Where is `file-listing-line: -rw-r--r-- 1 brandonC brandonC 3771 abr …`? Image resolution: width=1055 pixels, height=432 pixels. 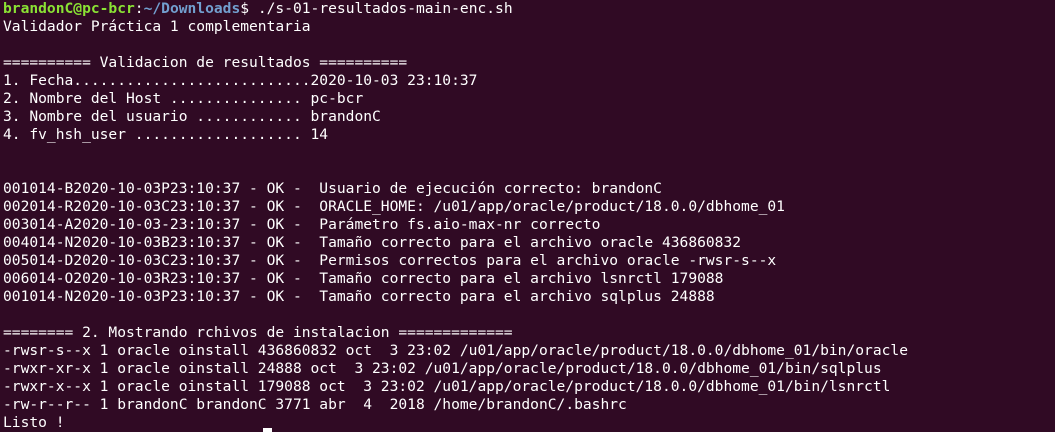
file-listing-line: -rw-r--r-- 1 brandonC brandonC 3771 abr … is located at coordinates (315, 404).